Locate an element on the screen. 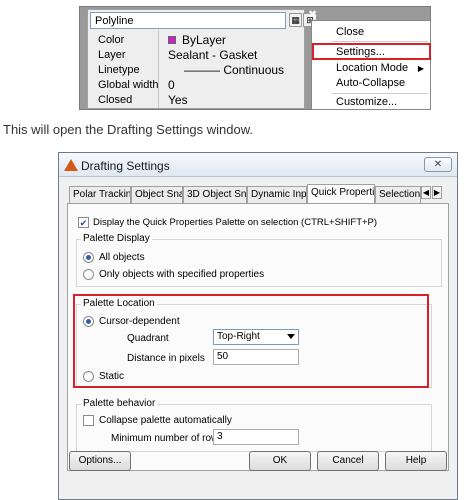 This screenshot has height=500, width=474. tab-polar-tracking: Polar Tracking is located at coordinates (100, 194).